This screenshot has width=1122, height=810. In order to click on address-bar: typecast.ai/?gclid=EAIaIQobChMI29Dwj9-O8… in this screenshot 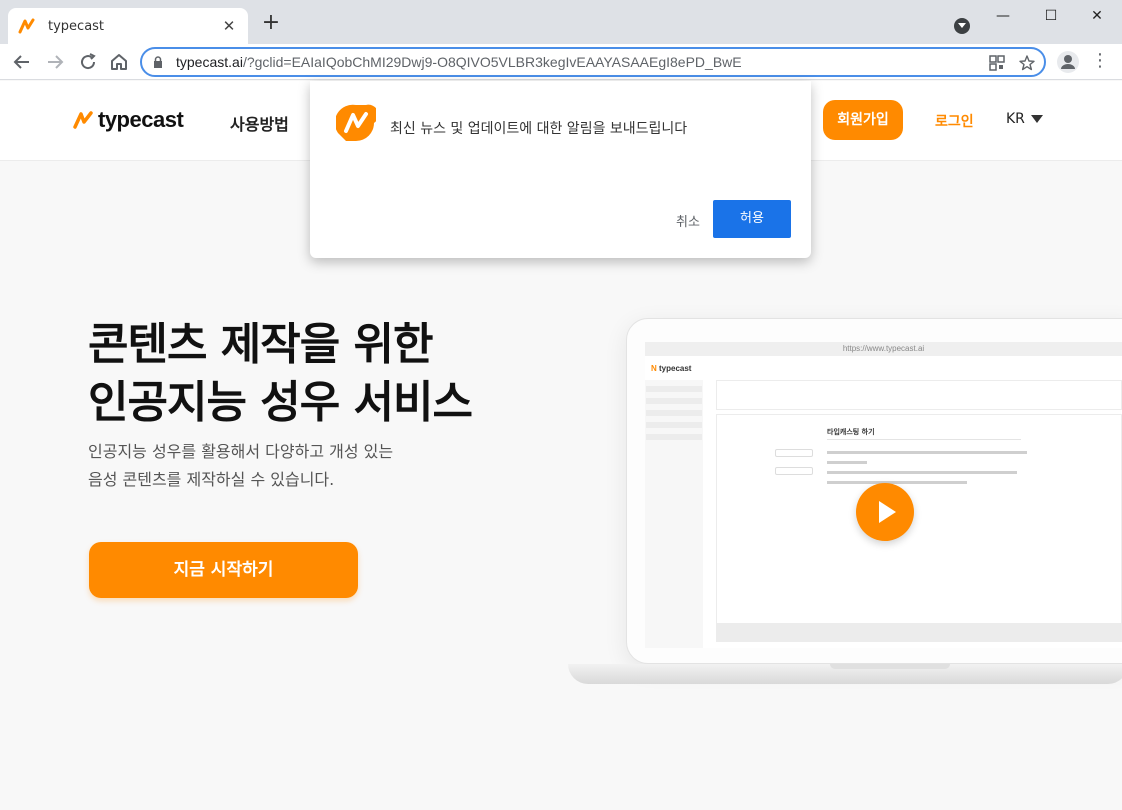, I will do `click(593, 62)`.